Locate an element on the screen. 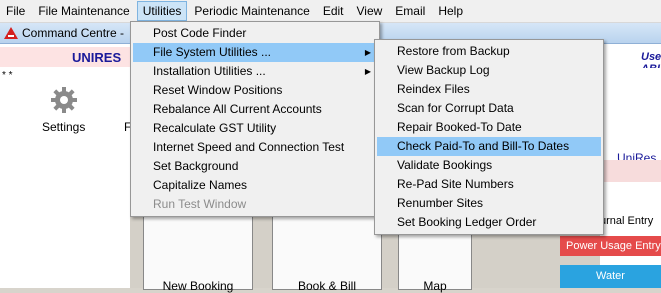 Image resolution: width=661 pixels, height=293 pixels. menu-item-scan-corrupt-data: Scan for Corrupt Data is located at coordinates (489, 108).